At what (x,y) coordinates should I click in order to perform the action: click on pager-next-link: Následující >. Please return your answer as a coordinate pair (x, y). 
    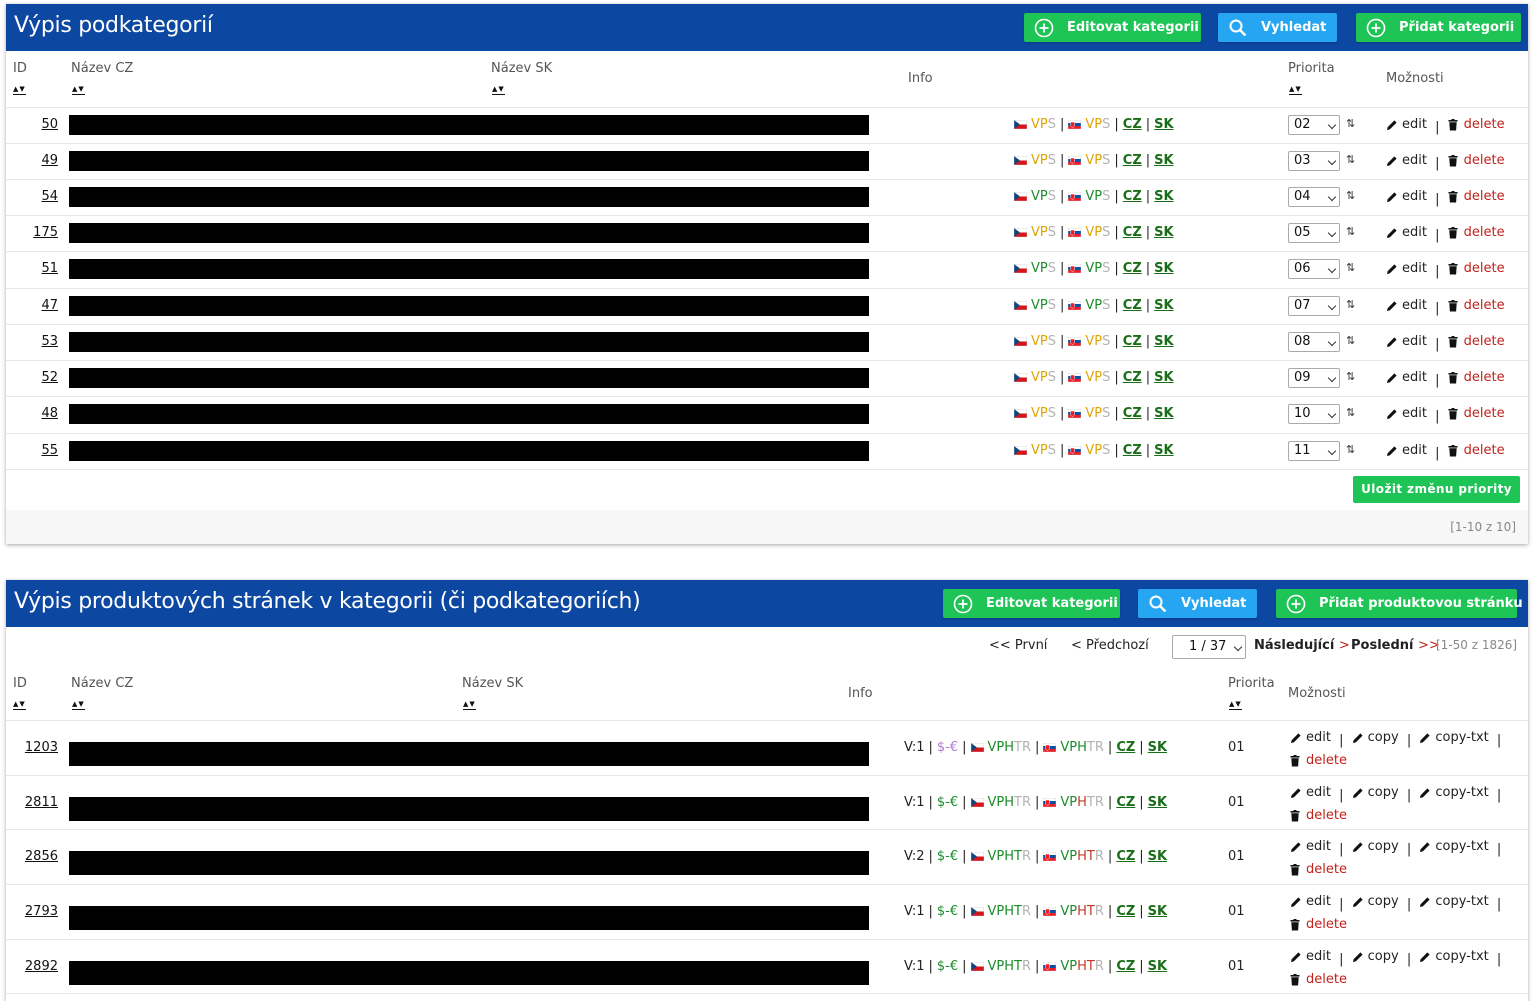
    Looking at the image, I should click on (1302, 645).